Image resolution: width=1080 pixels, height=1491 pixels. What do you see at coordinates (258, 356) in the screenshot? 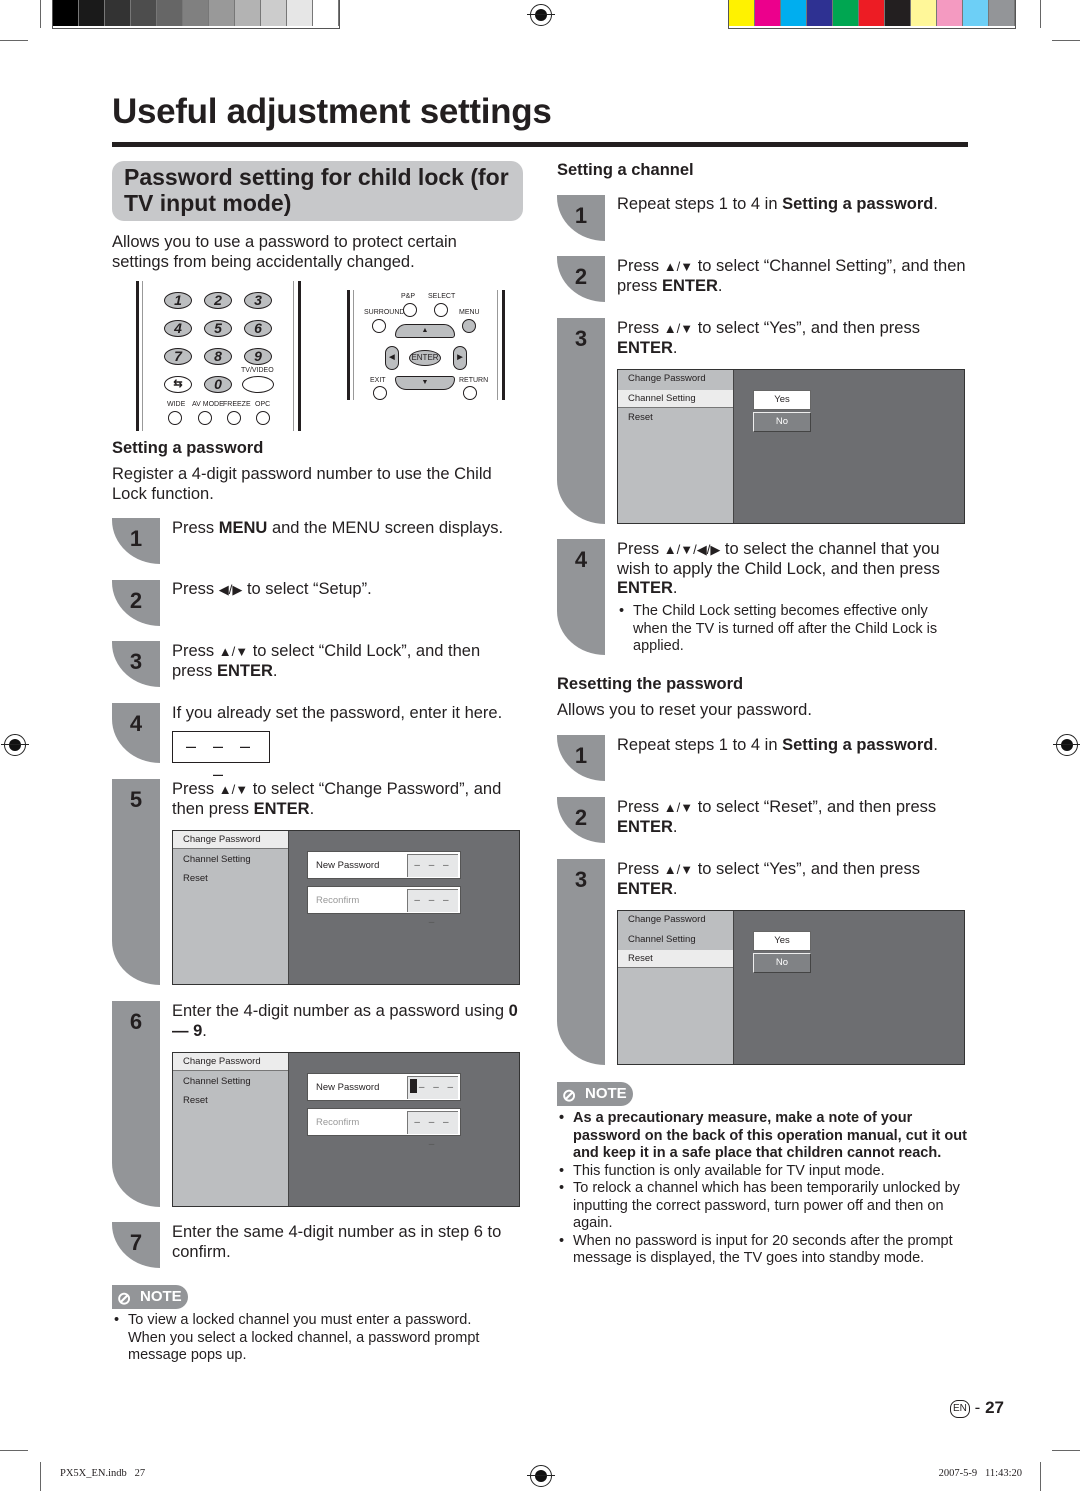
I see `remote-key-9: 9` at bounding box center [258, 356].